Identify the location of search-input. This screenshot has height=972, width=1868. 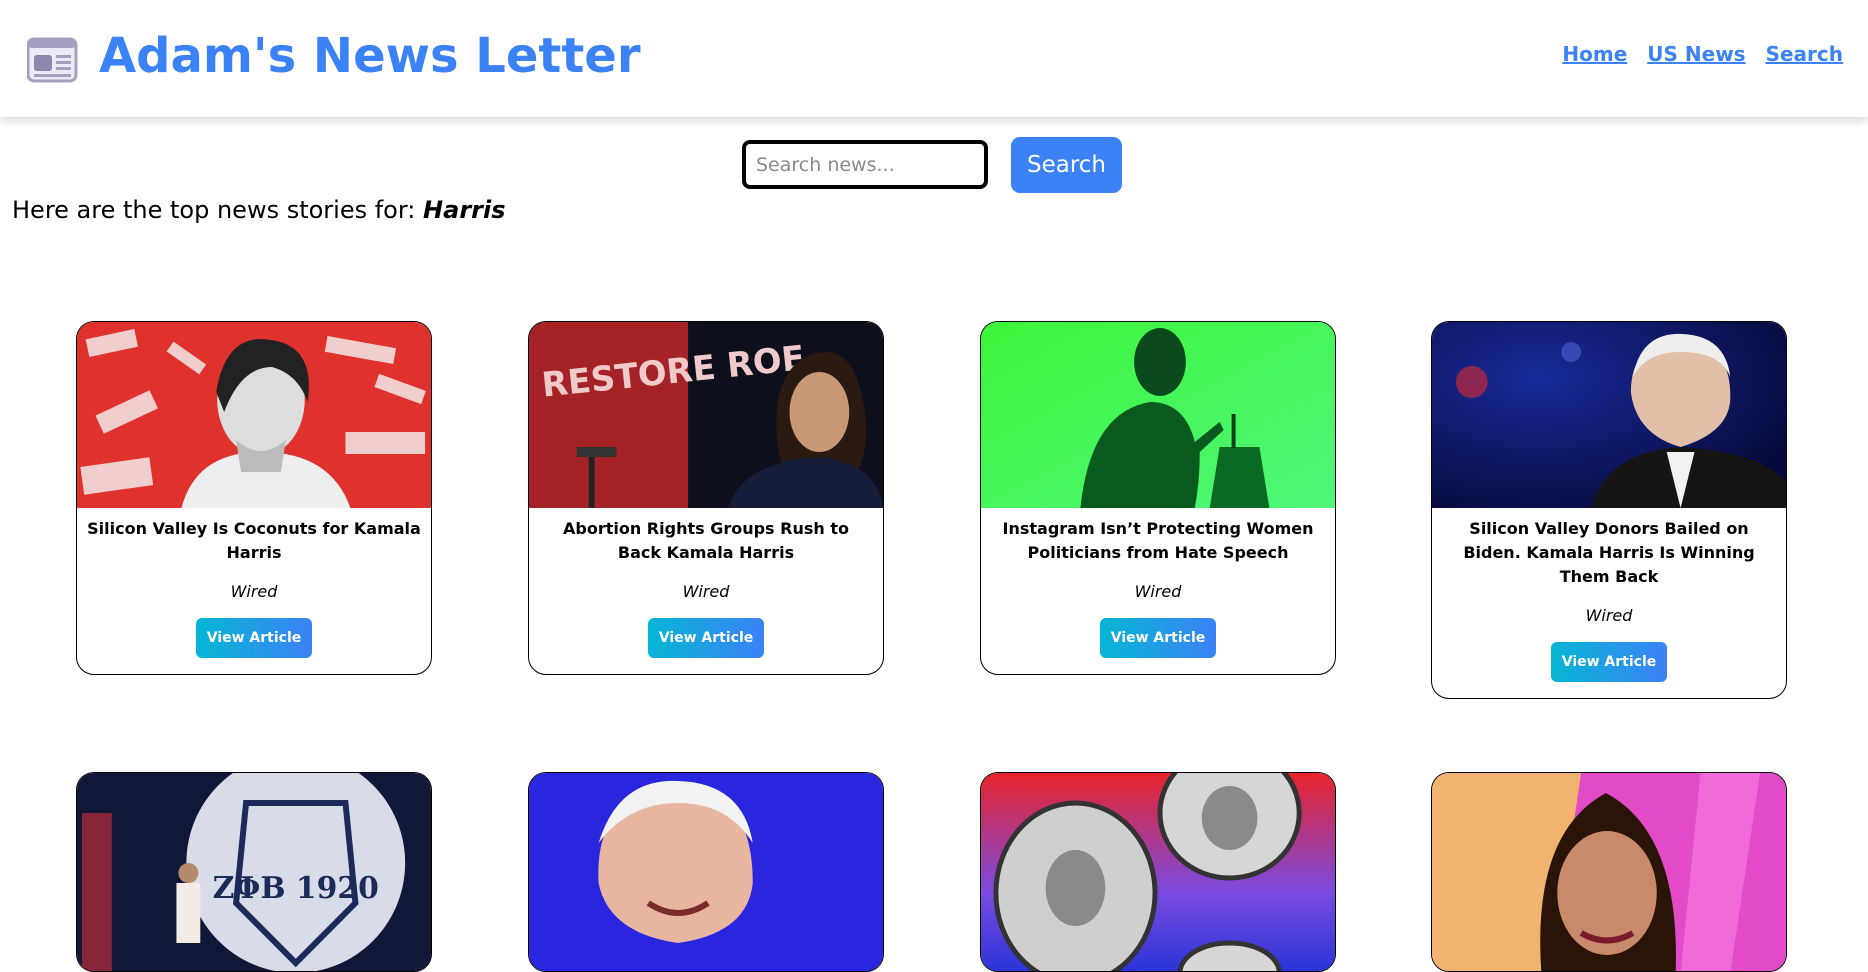
(865, 164).